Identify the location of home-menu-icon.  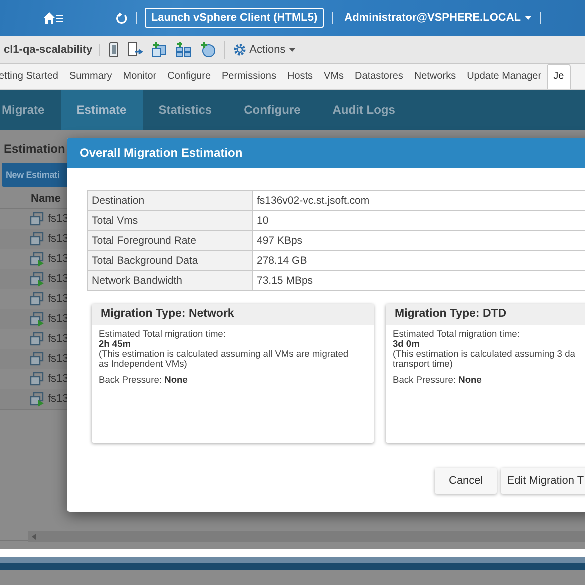
(54, 18).